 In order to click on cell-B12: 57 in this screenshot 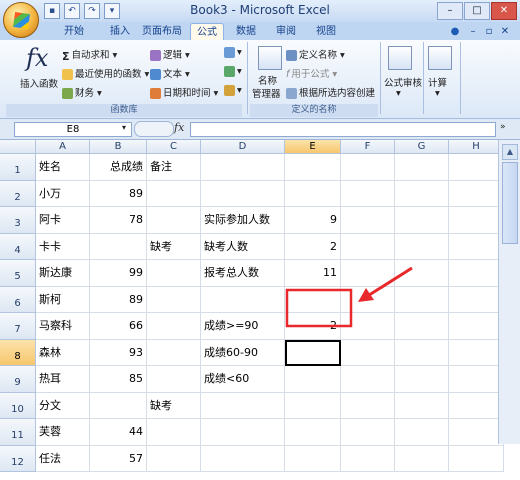, I will do `click(118, 458)`.